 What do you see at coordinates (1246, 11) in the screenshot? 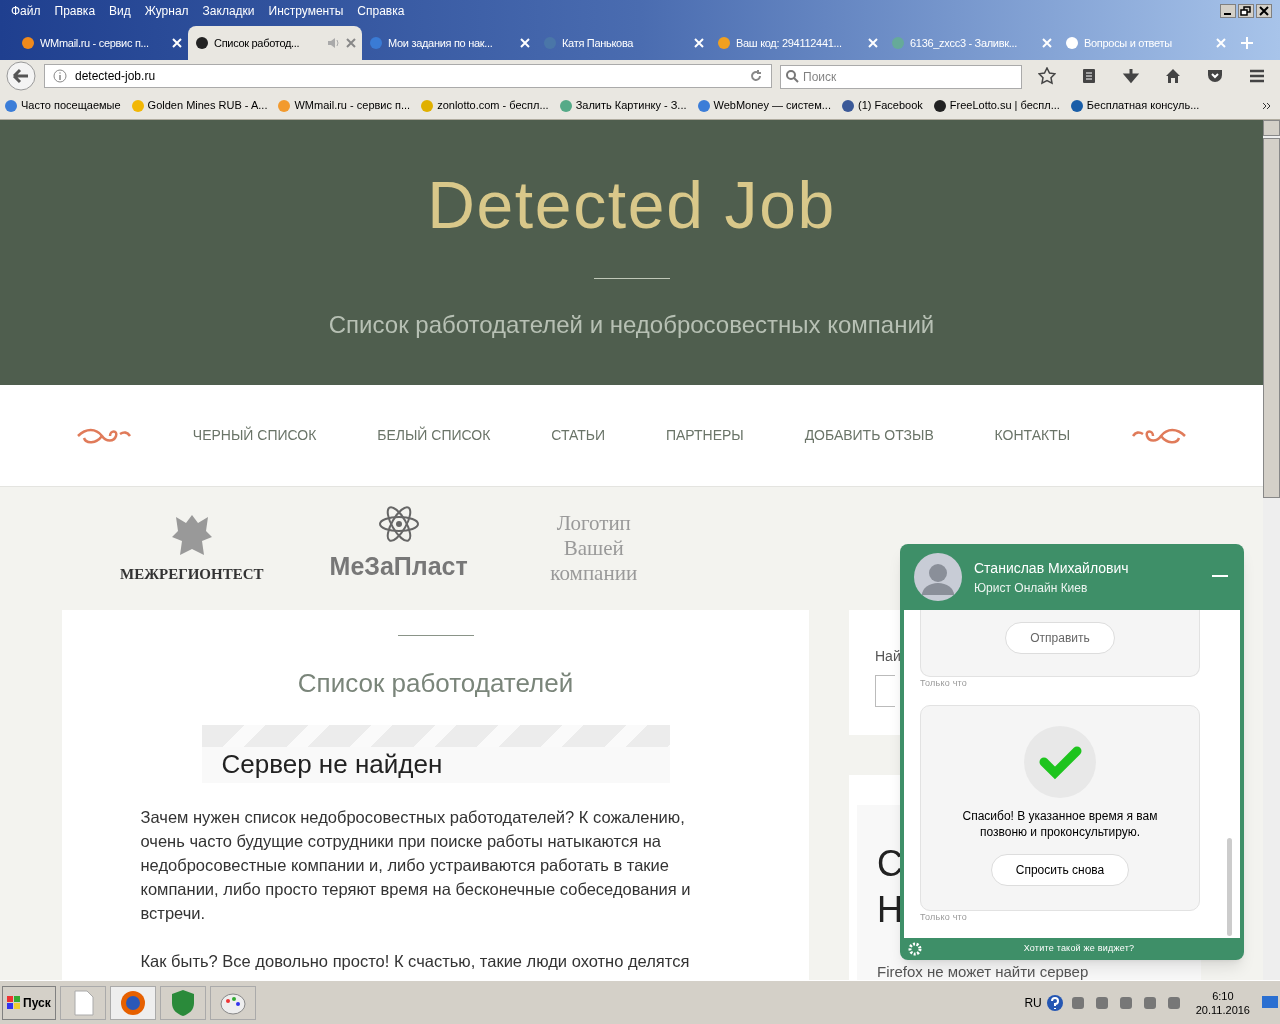
I see `restore-button` at bounding box center [1246, 11].